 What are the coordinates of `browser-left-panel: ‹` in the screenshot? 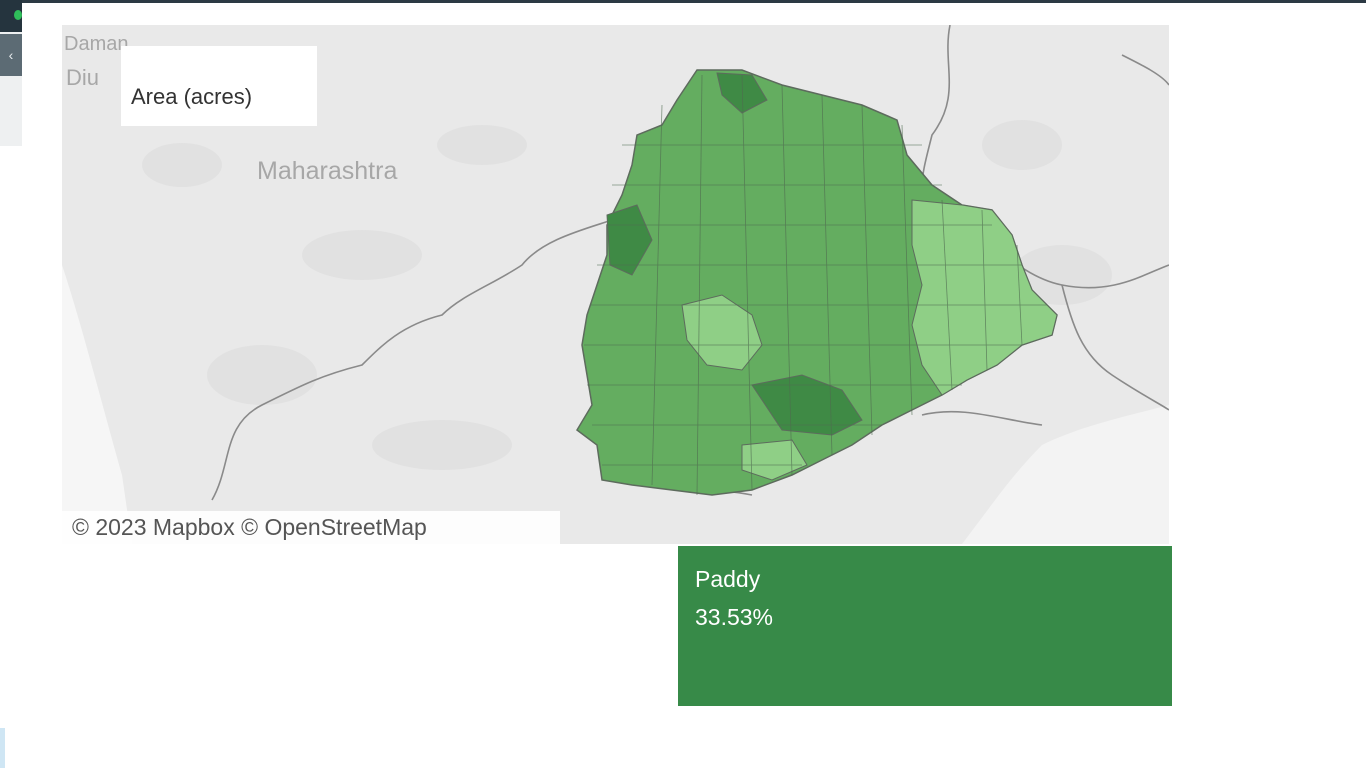 It's located at (11, 73).